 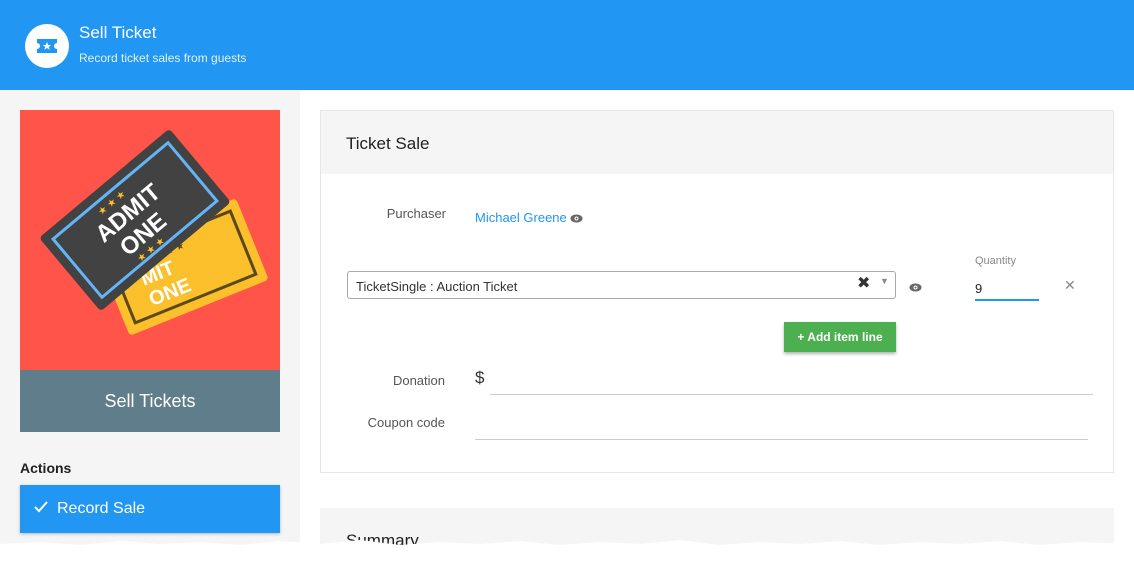 What do you see at coordinates (621, 285) in the screenshot?
I see `ticket-item-select: TicketSingle : Auction Ticket` at bounding box center [621, 285].